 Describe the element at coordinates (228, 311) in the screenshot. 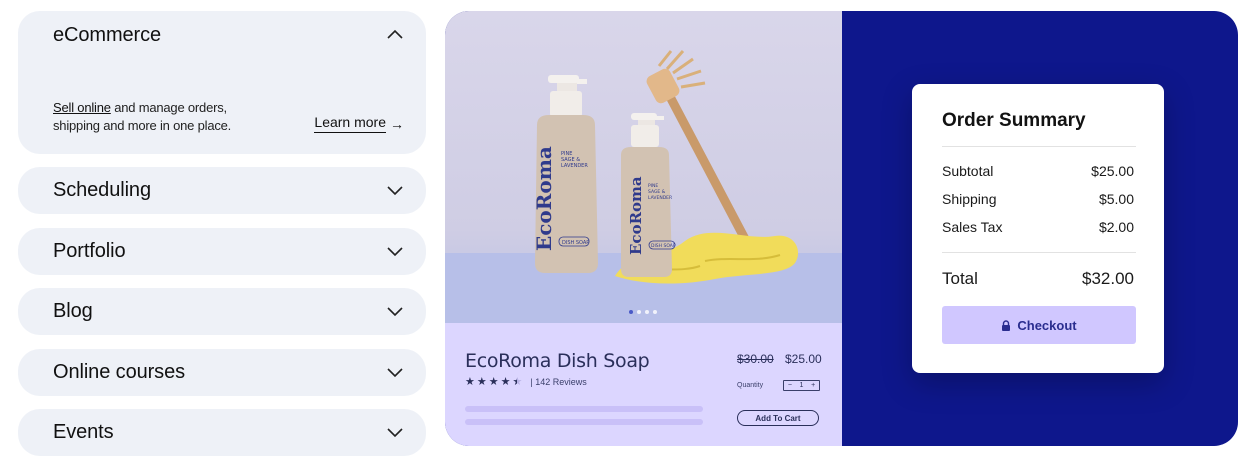

I see `accordion-header-blog: Blog` at that location.